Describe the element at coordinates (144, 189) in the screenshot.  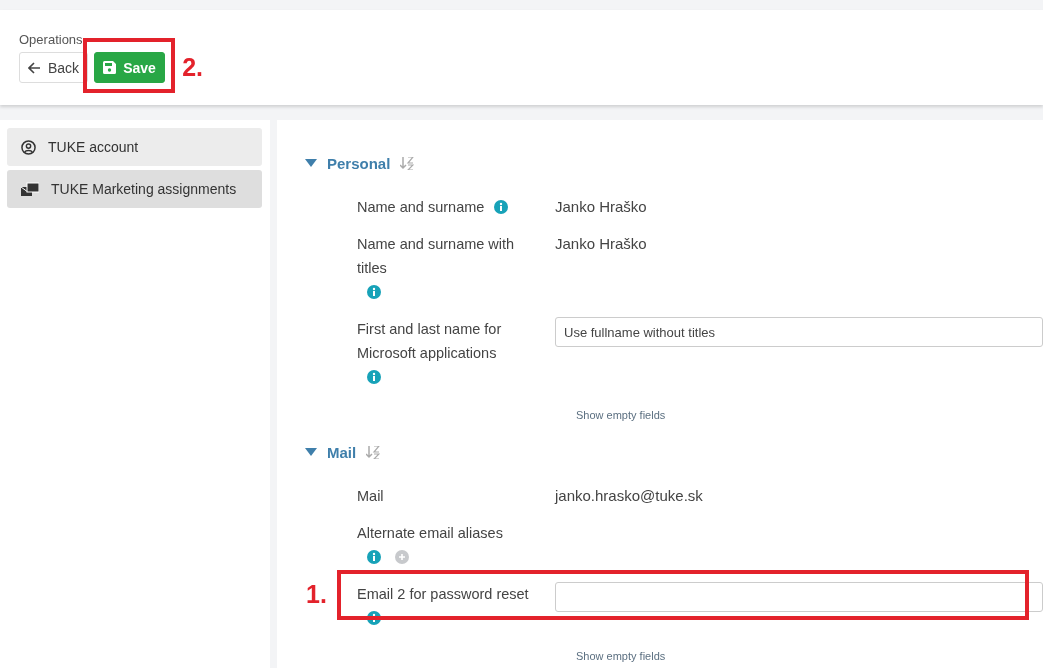
I see `sidebar-item-label: TUKE Marketing assignments` at that location.